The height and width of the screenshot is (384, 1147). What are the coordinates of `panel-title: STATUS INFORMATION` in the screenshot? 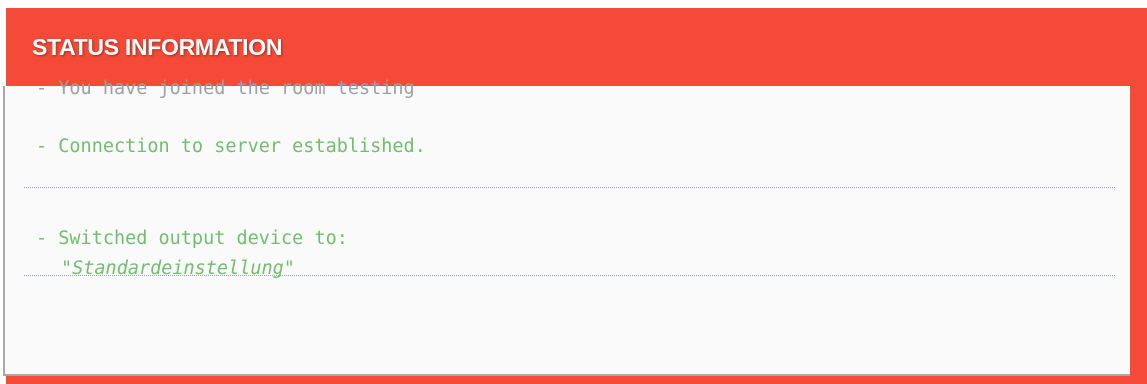 It's located at (157, 47).